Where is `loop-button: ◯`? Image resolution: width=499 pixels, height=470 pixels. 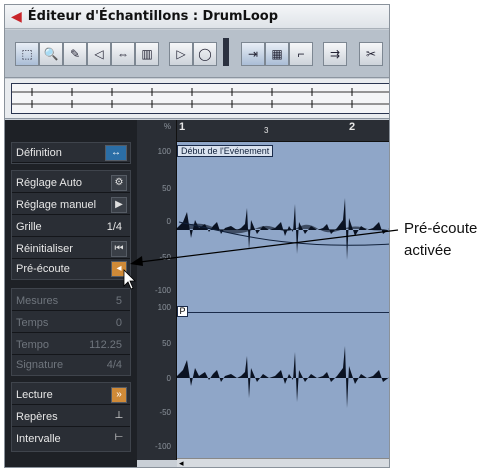 loop-button: ◯ is located at coordinates (205, 54).